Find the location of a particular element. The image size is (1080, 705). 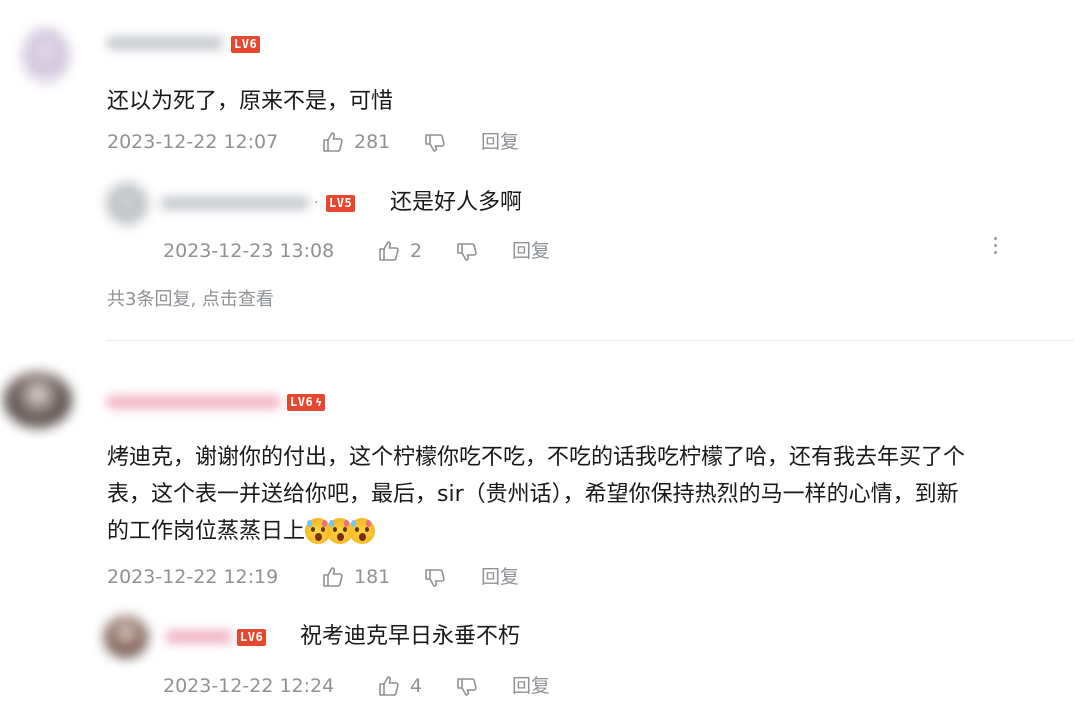

level-badge: LV5 is located at coordinates (341, 203).